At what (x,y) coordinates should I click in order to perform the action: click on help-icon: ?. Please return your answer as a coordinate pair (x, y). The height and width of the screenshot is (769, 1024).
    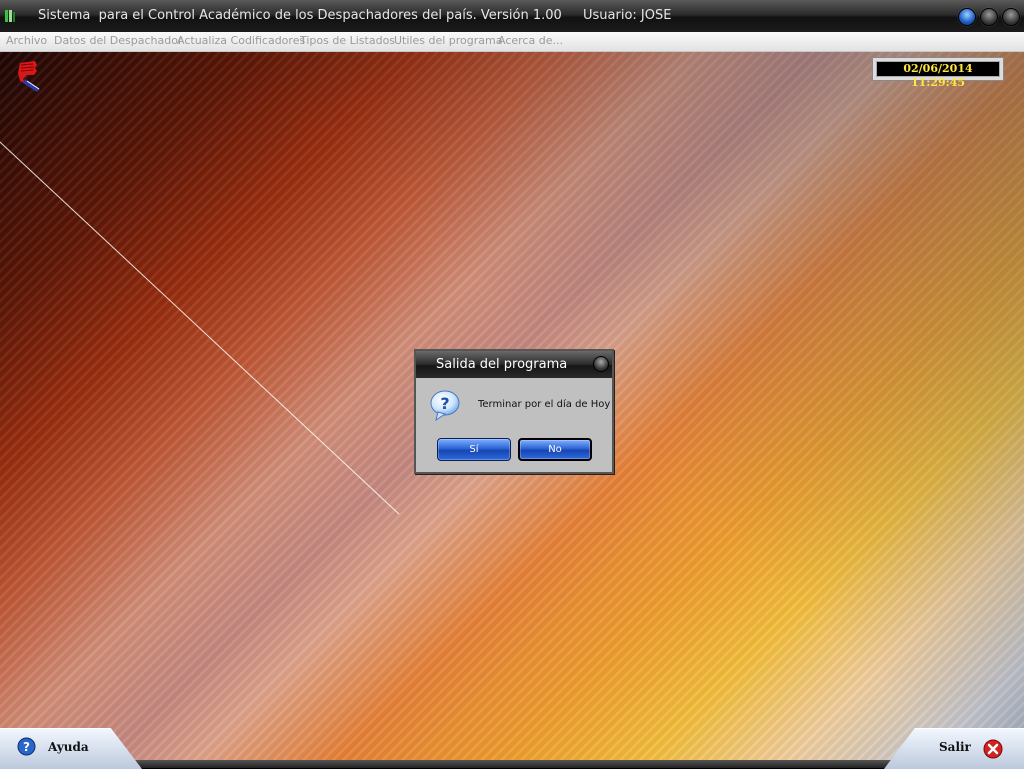
    Looking at the image, I should click on (26, 746).